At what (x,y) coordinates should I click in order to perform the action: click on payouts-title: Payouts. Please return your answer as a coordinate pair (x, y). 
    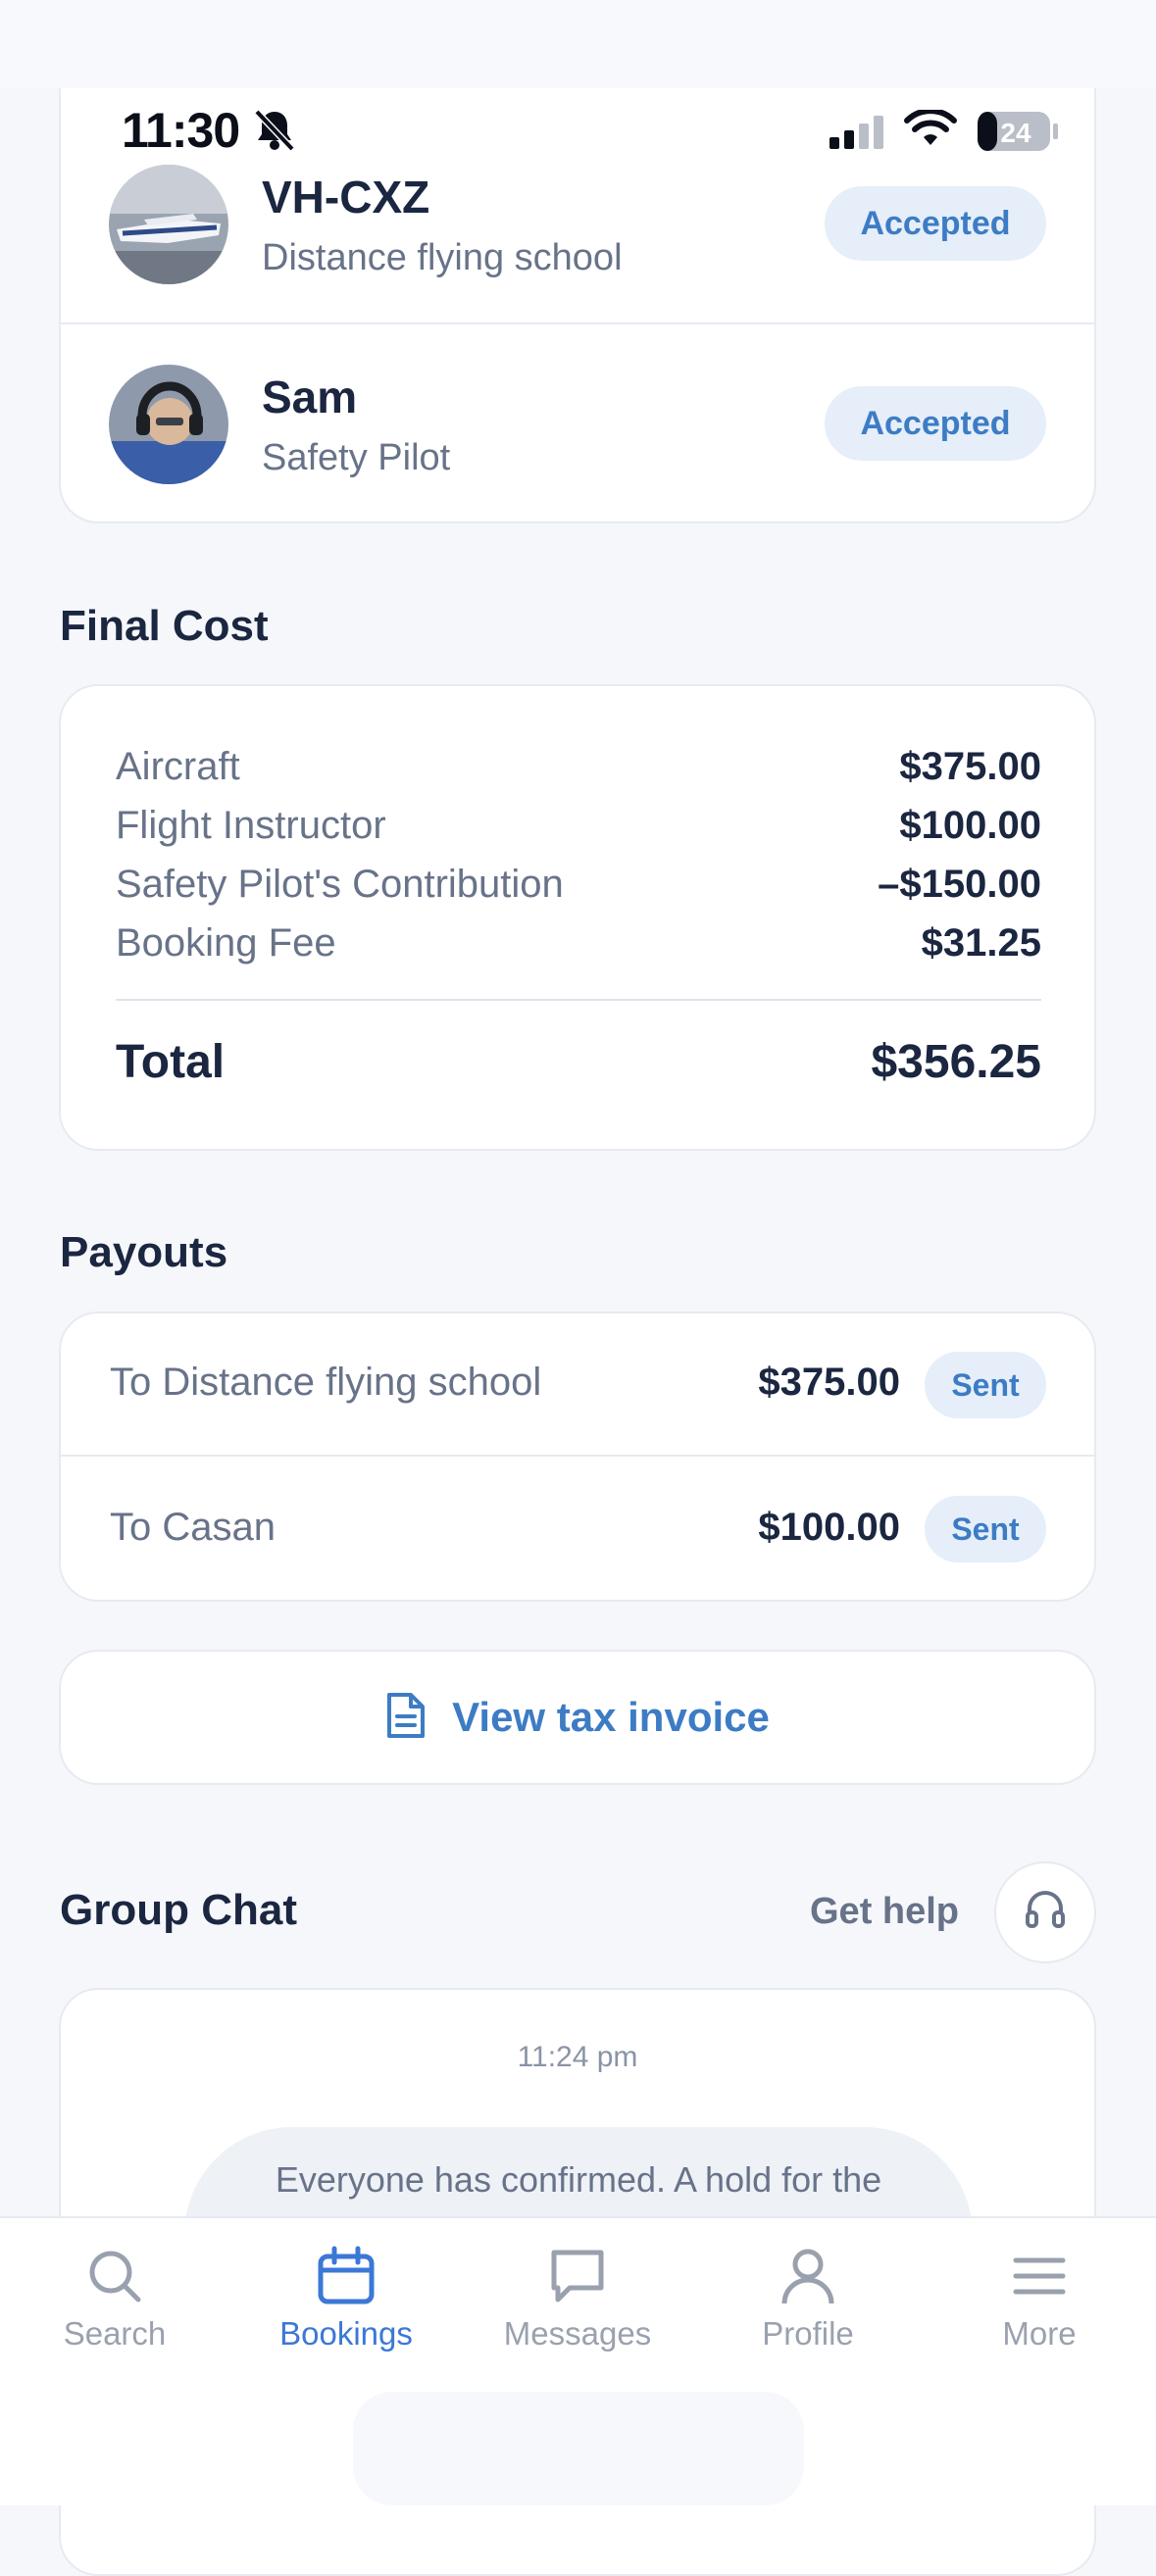
    Looking at the image, I should click on (144, 1252).